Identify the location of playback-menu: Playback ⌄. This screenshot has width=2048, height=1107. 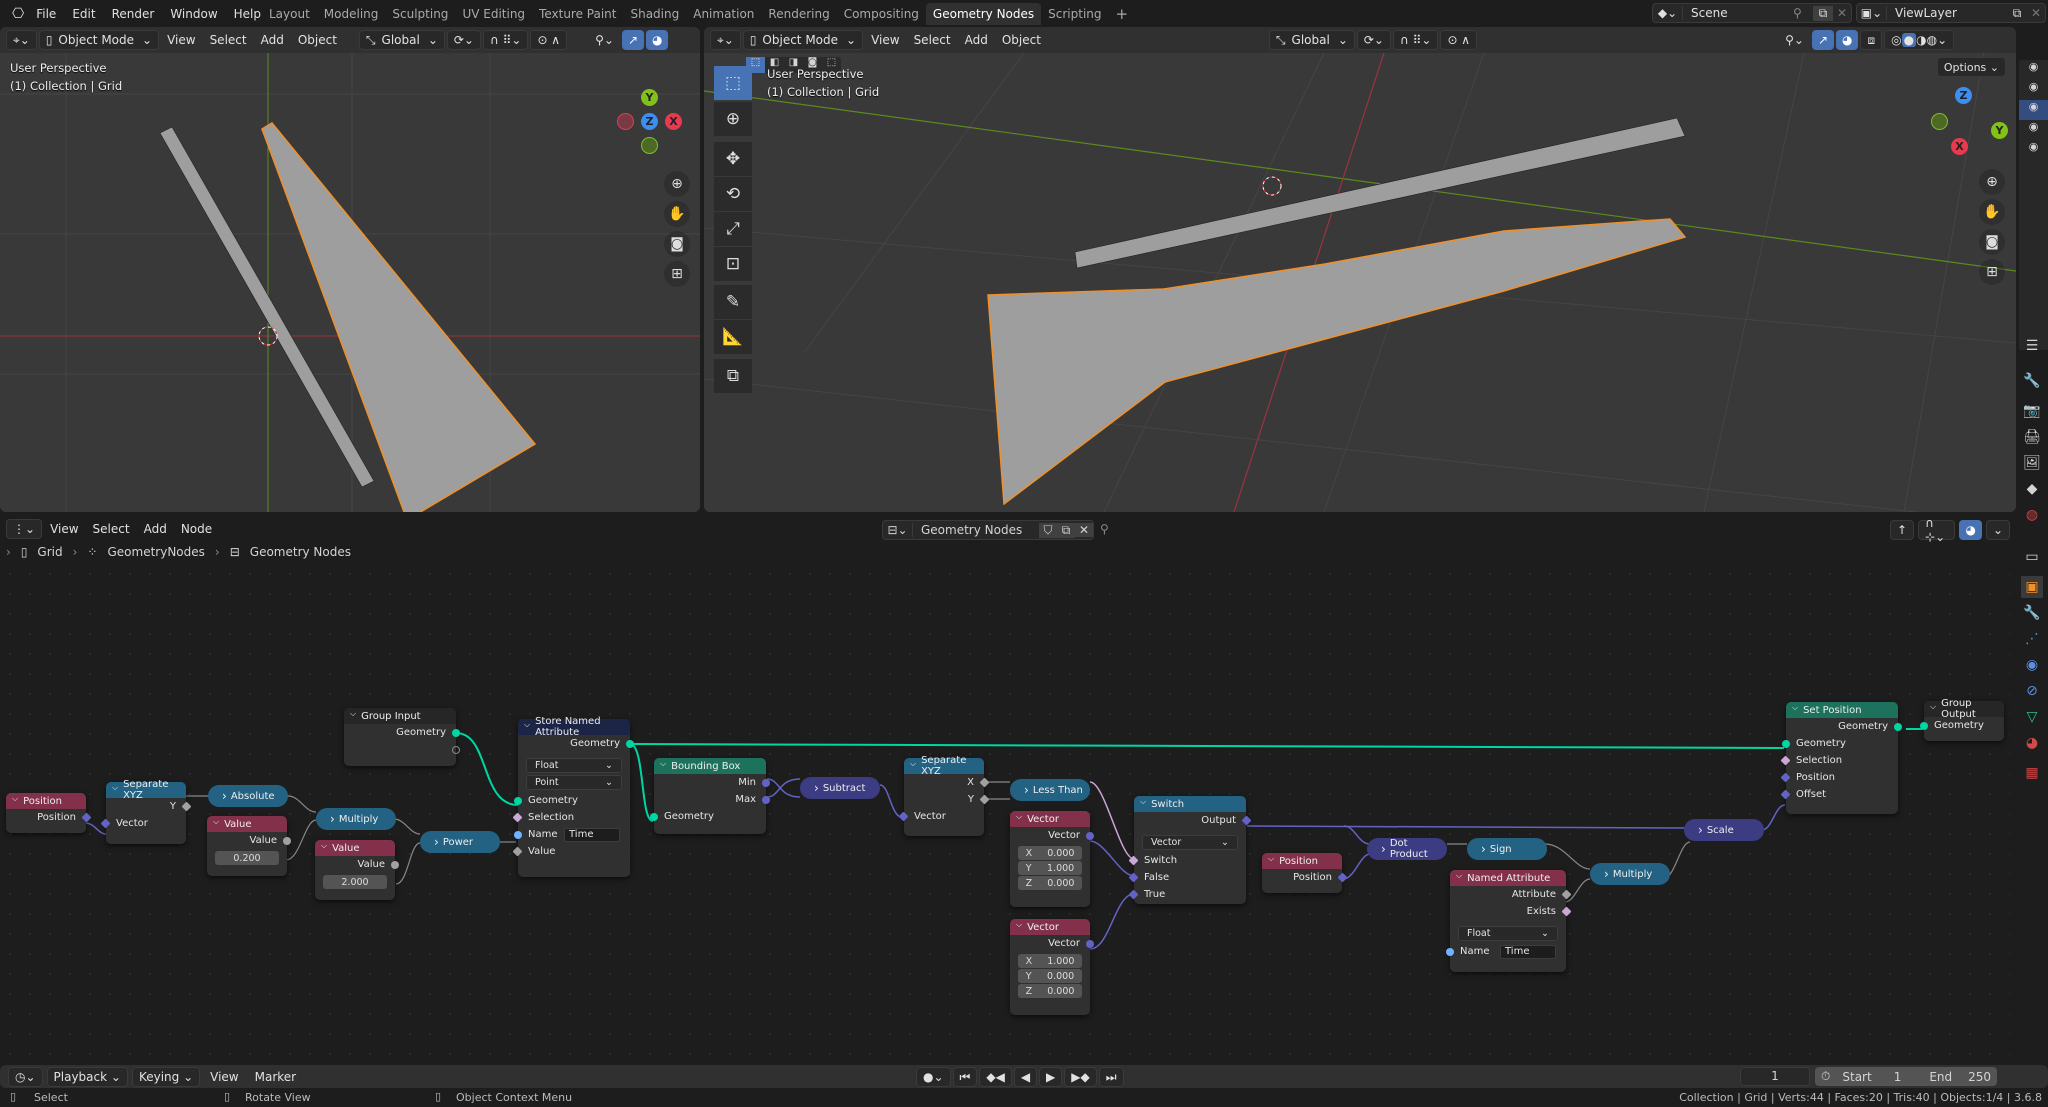
(87, 1076).